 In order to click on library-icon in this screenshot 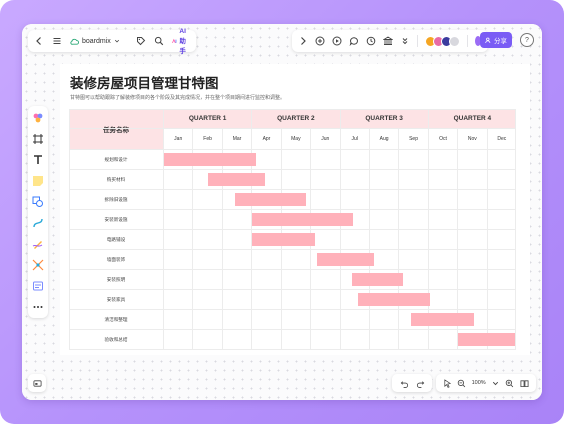, I will do `click(388, 41)`.